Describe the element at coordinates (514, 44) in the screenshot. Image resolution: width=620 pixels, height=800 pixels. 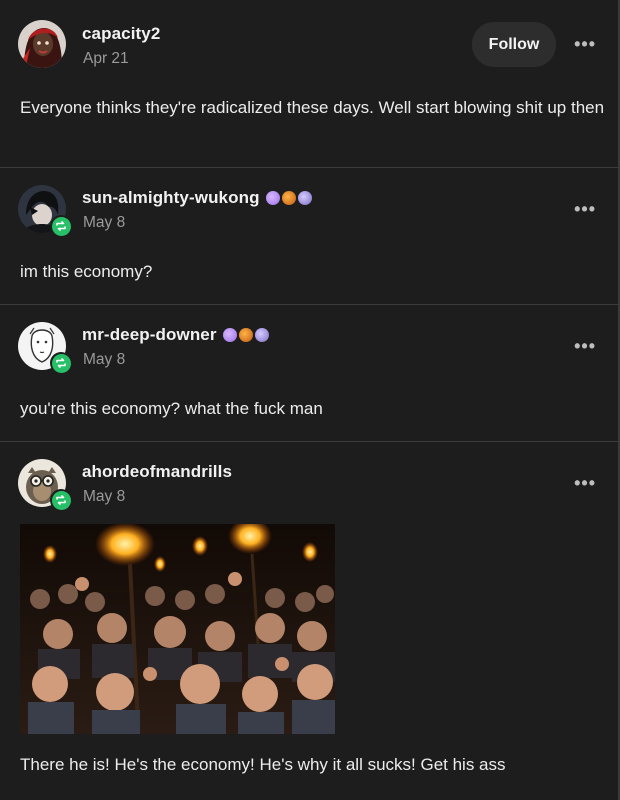
I see `follow-button: Follow` at that location.